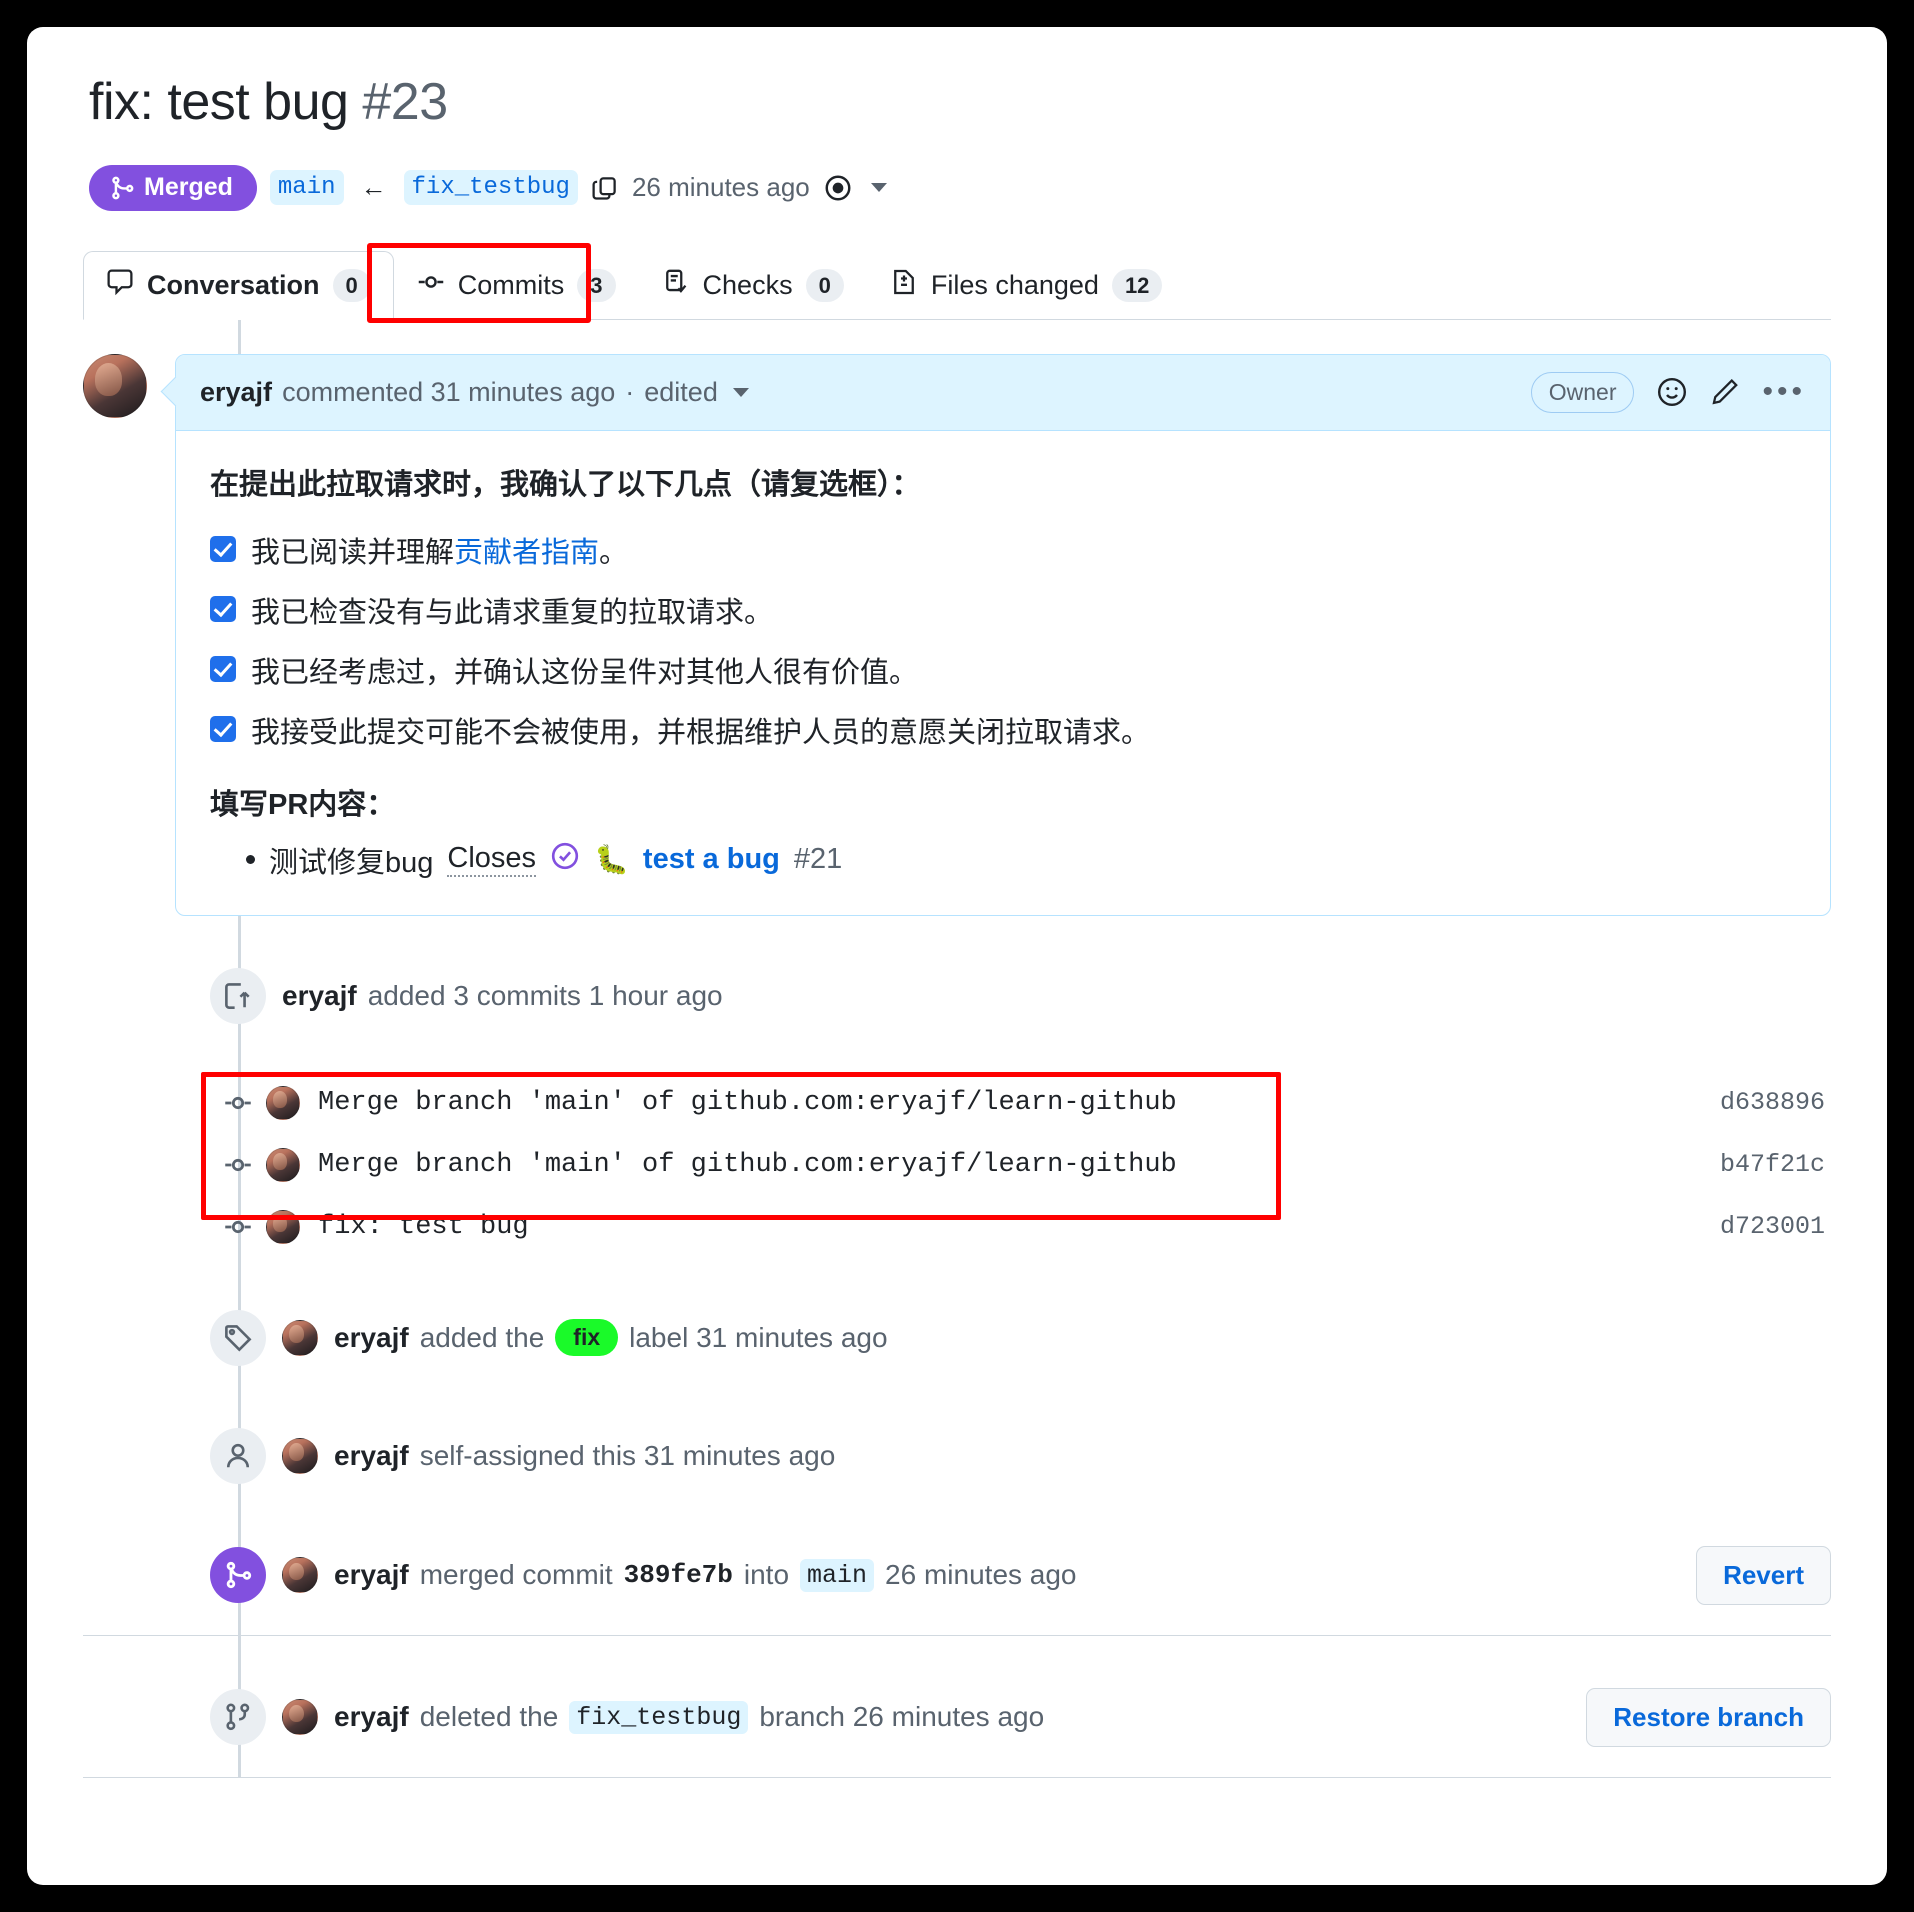 This screenshot has width=1914, height=1912. Describe the element at coordinates (981, 1575) in the screenshot. I see `event-post-text: 26 minutes ago` at that location.